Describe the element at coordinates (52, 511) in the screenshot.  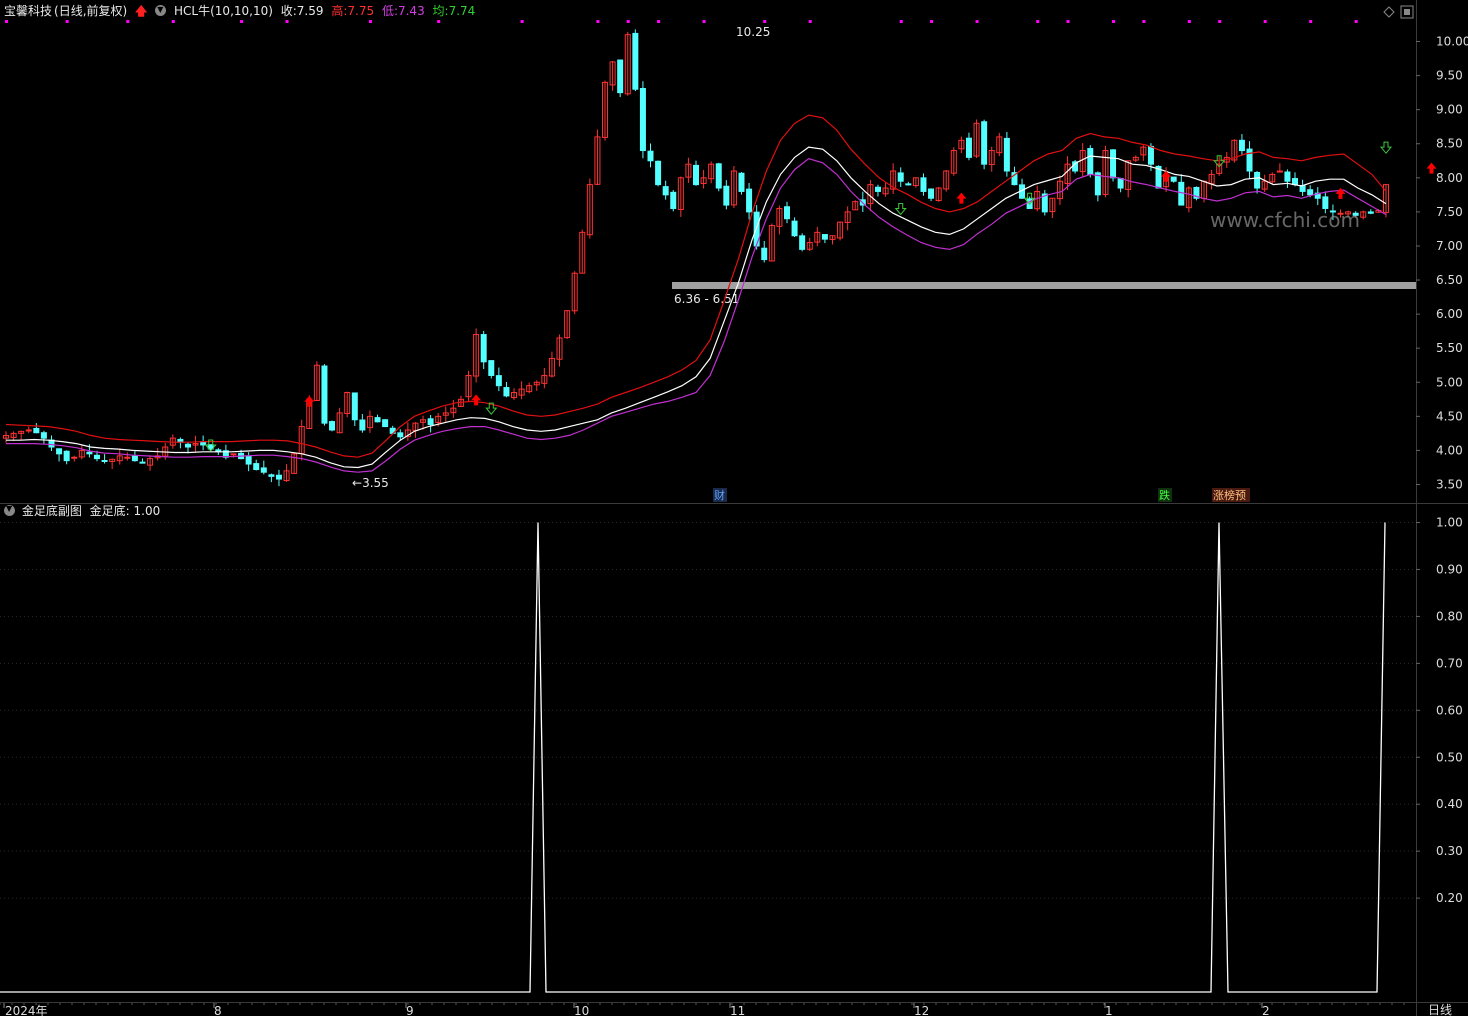
I see `sub-title: 金足底副图` at that location.